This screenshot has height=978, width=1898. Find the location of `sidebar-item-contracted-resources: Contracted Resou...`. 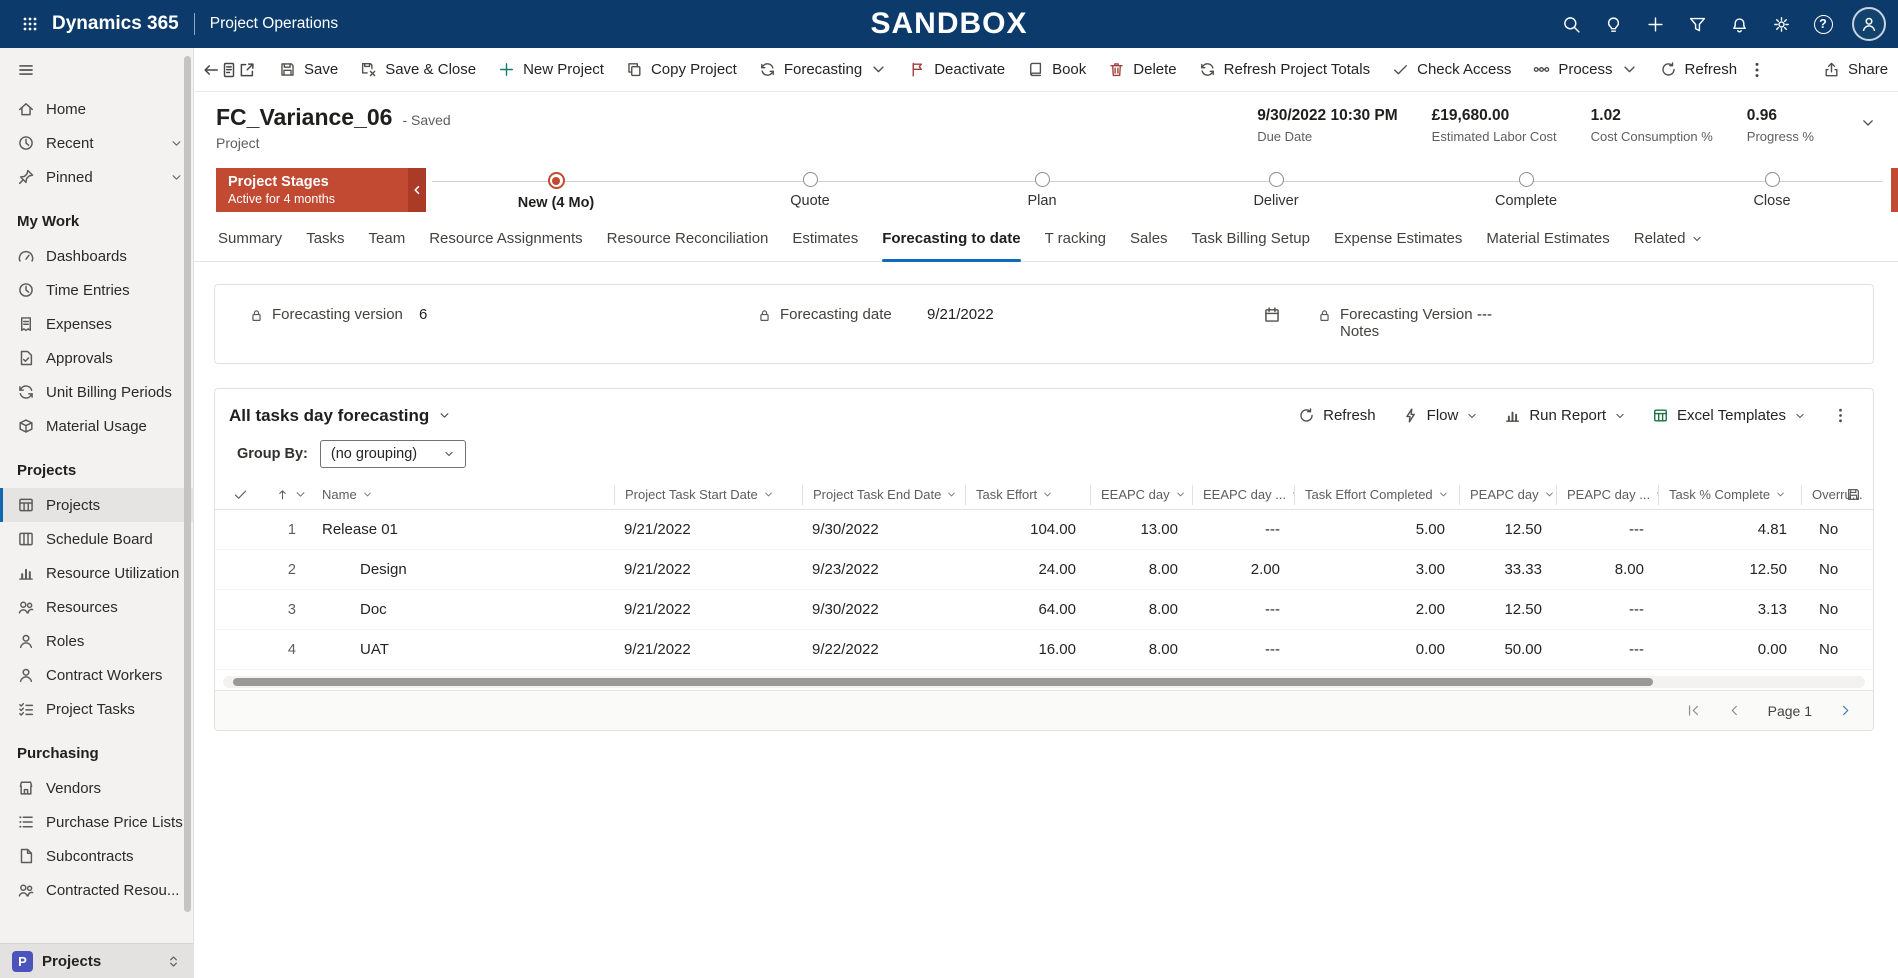

sidebar-item-contracted-resources: Contracted Resou... is located at coordinates (96, 890).